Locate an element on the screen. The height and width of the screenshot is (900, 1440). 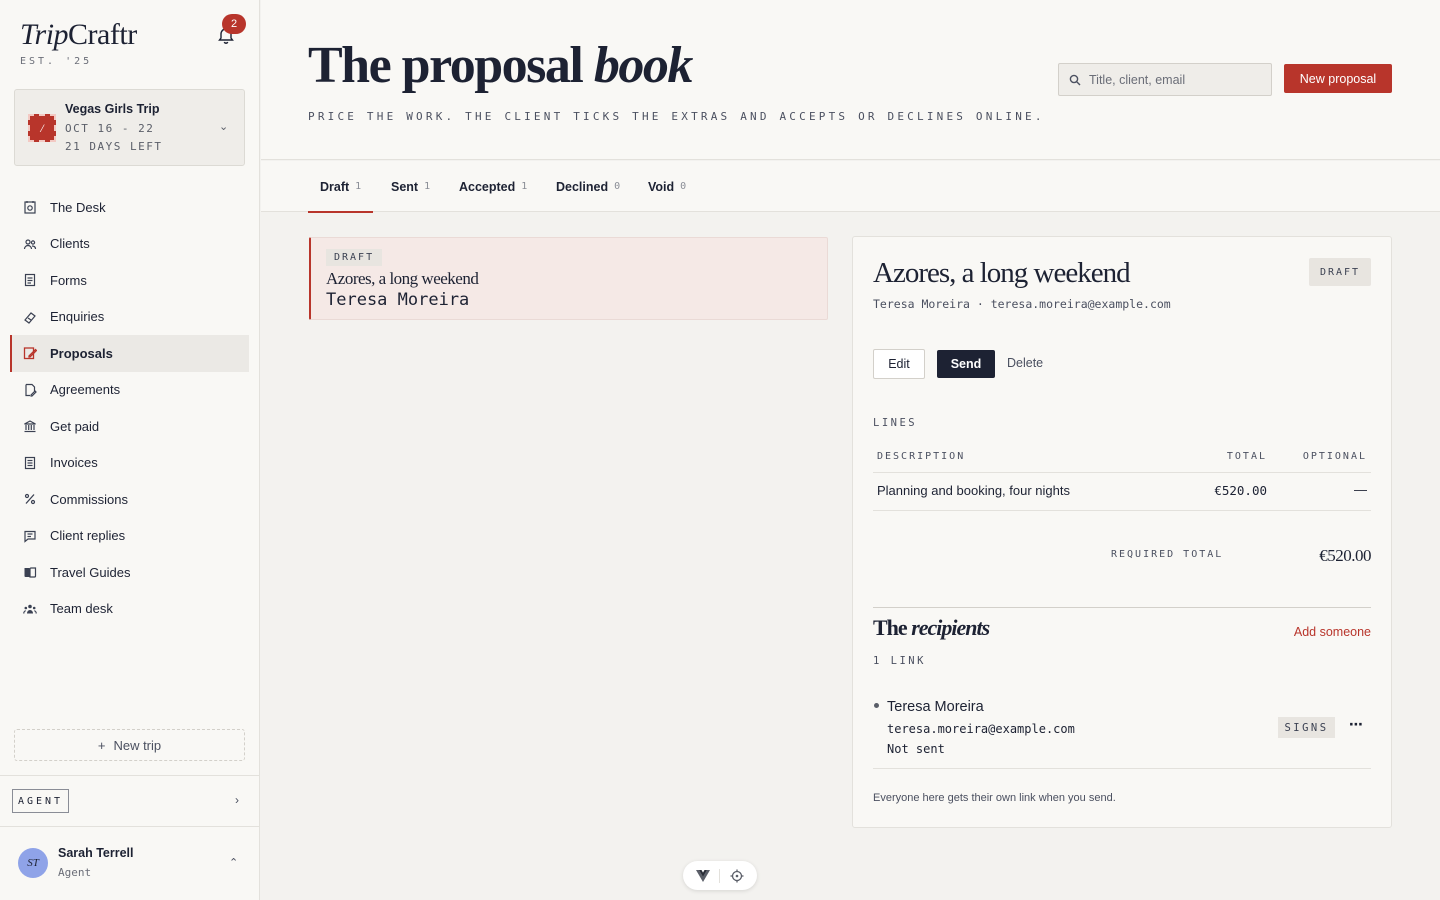
more-options-icon: ⋯ is located at coordinates (1356, 724).